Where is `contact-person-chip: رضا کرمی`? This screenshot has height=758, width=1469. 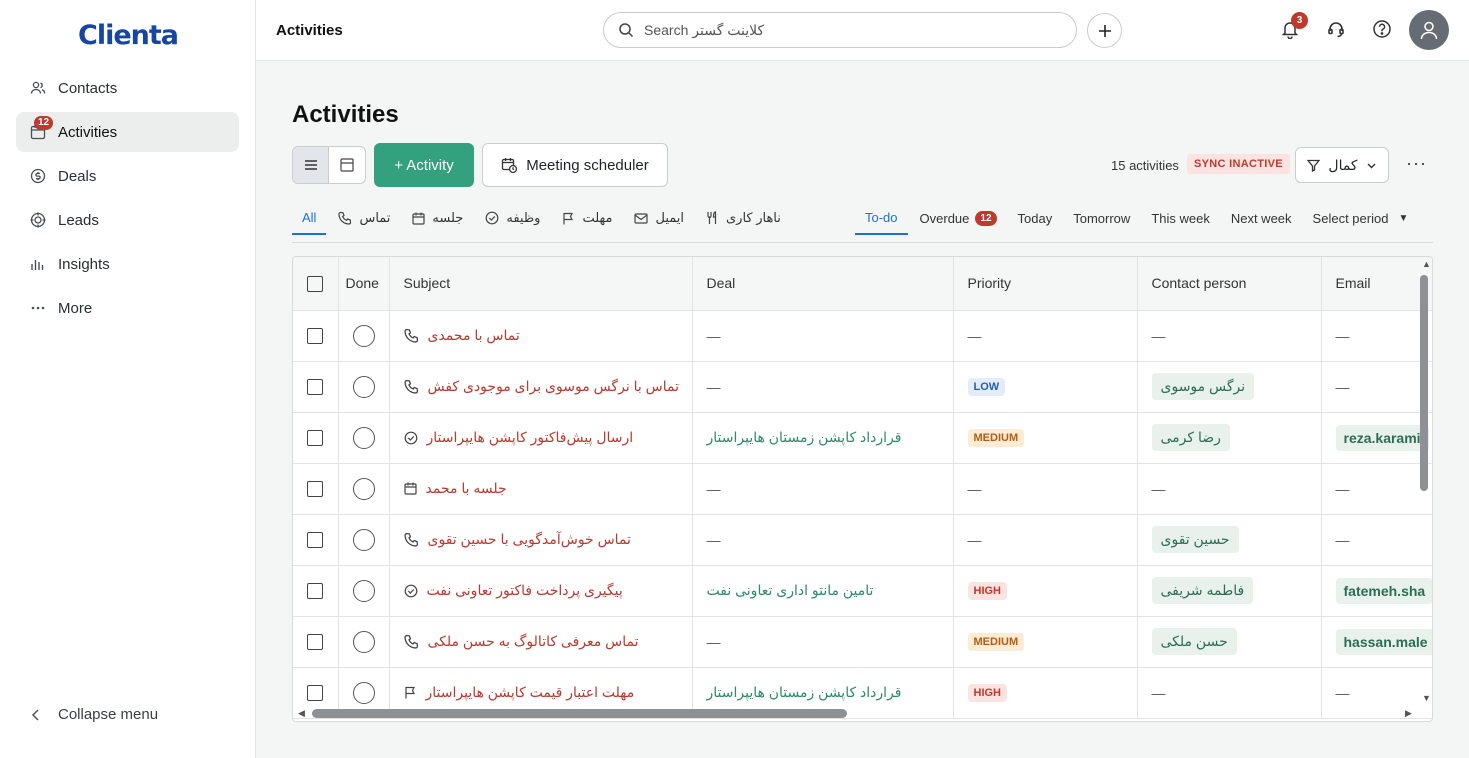 contact-person-chip: رضا کرمی is located at coordinates (1190, 437).